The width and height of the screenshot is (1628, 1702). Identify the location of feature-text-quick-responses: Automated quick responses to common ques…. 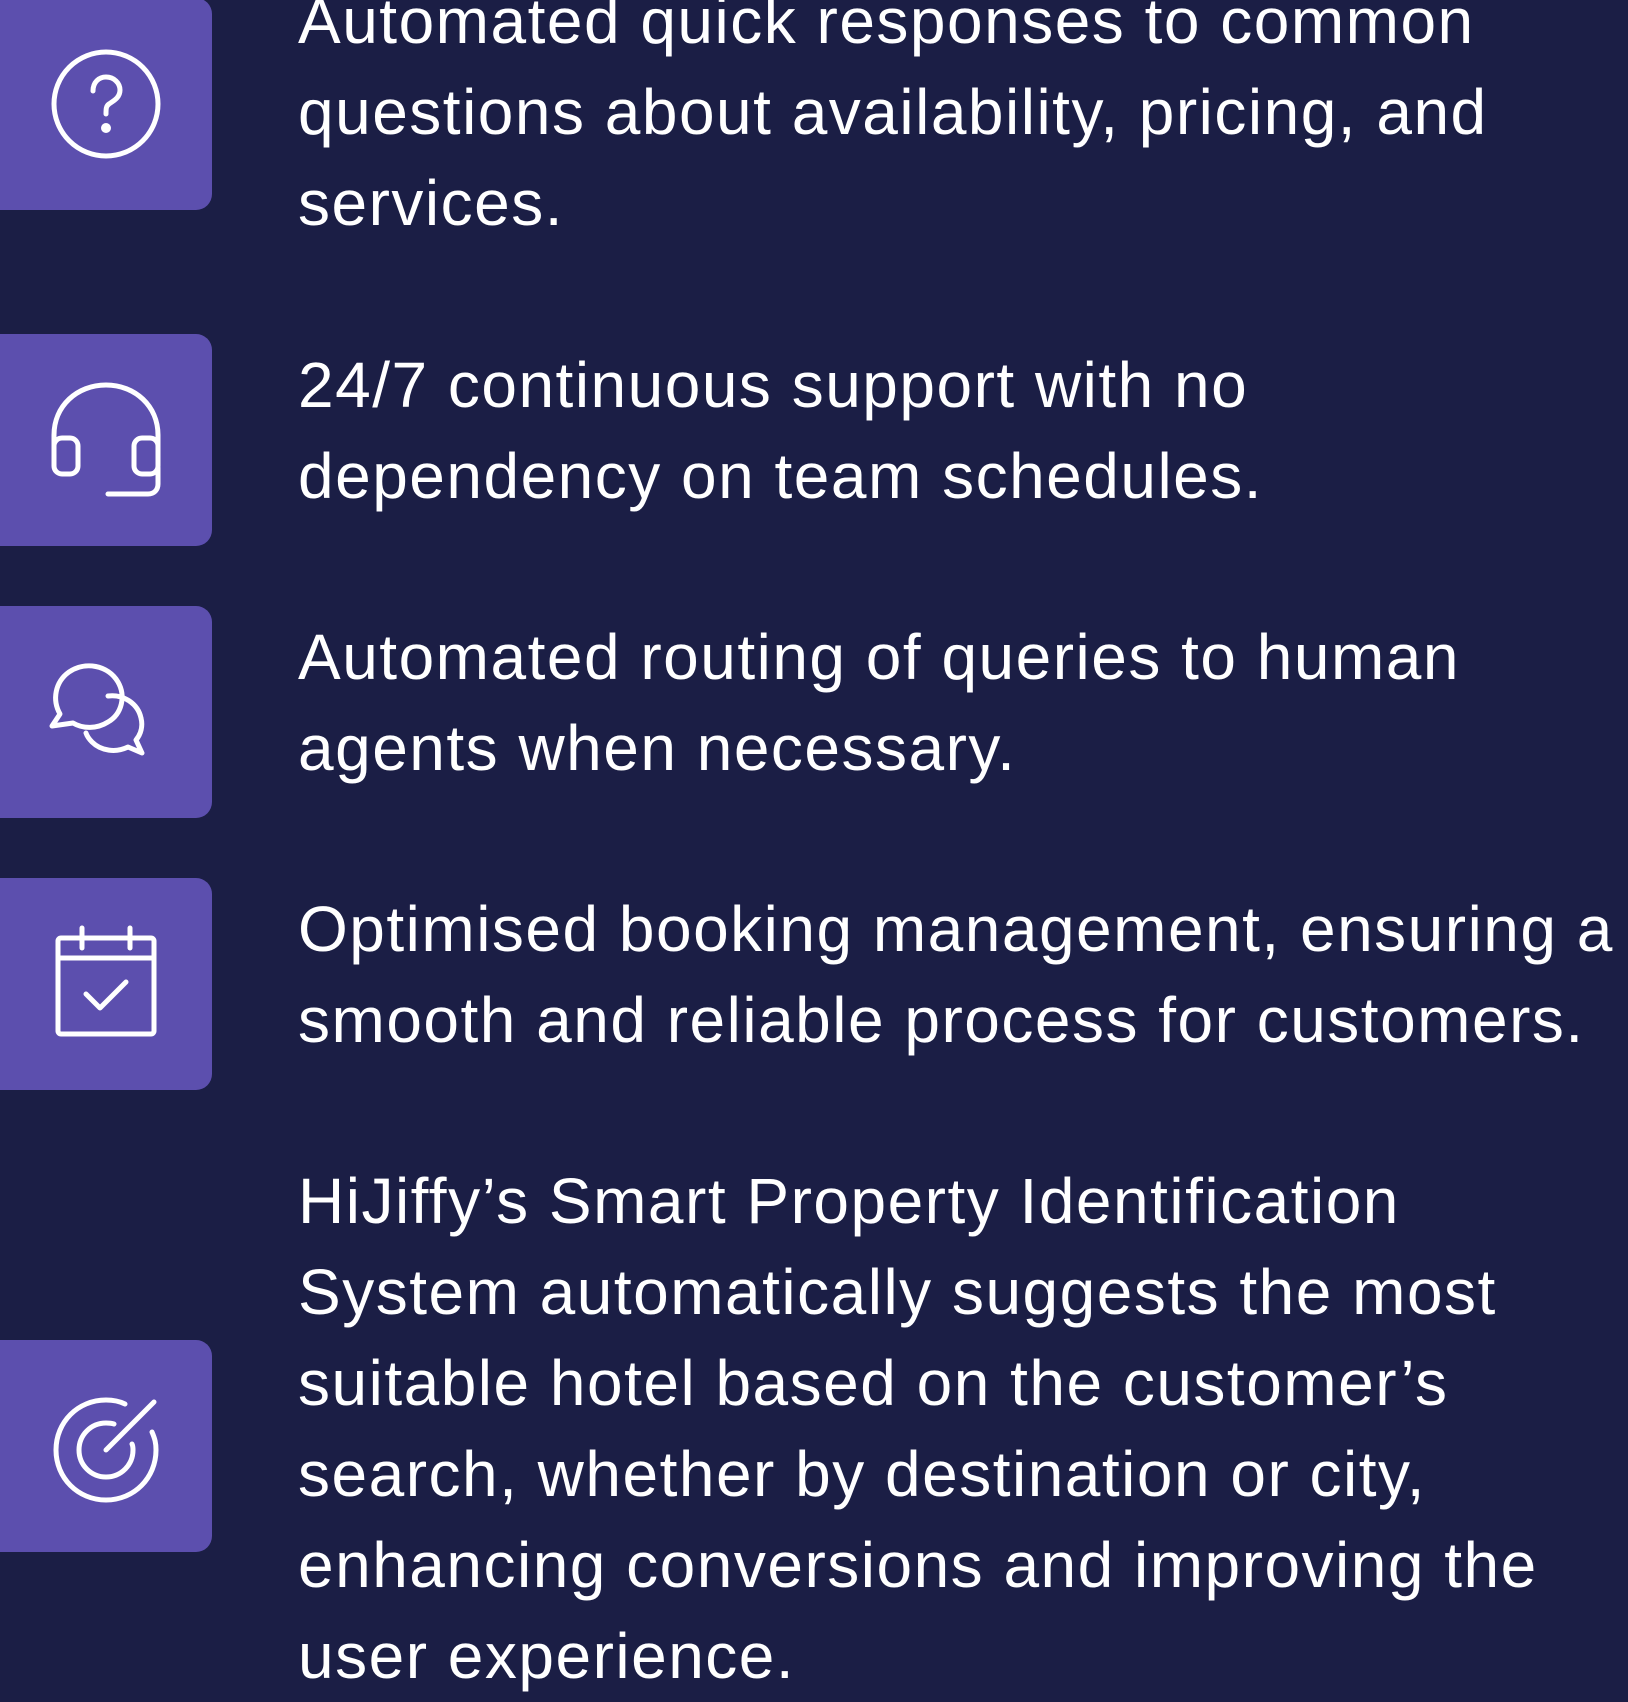
(893, 119).